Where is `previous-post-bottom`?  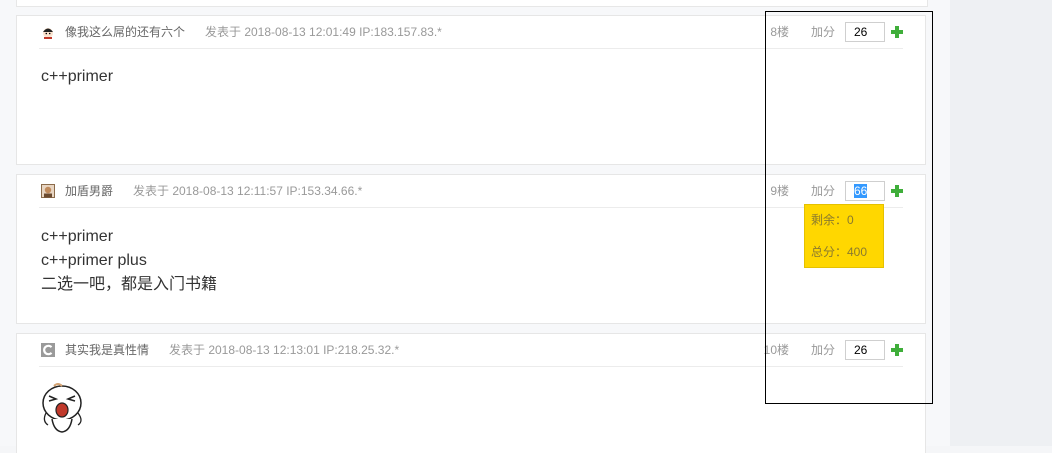 previous-post-bottom is located at coordinates (472, 3).